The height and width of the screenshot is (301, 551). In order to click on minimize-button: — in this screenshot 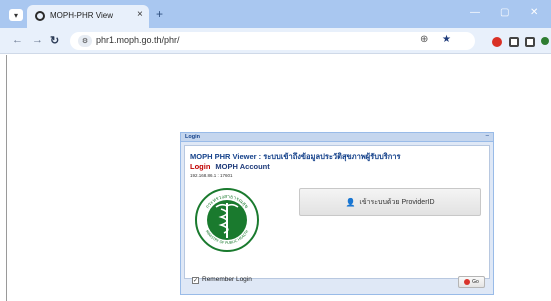, I will do `click(475, 12)`.